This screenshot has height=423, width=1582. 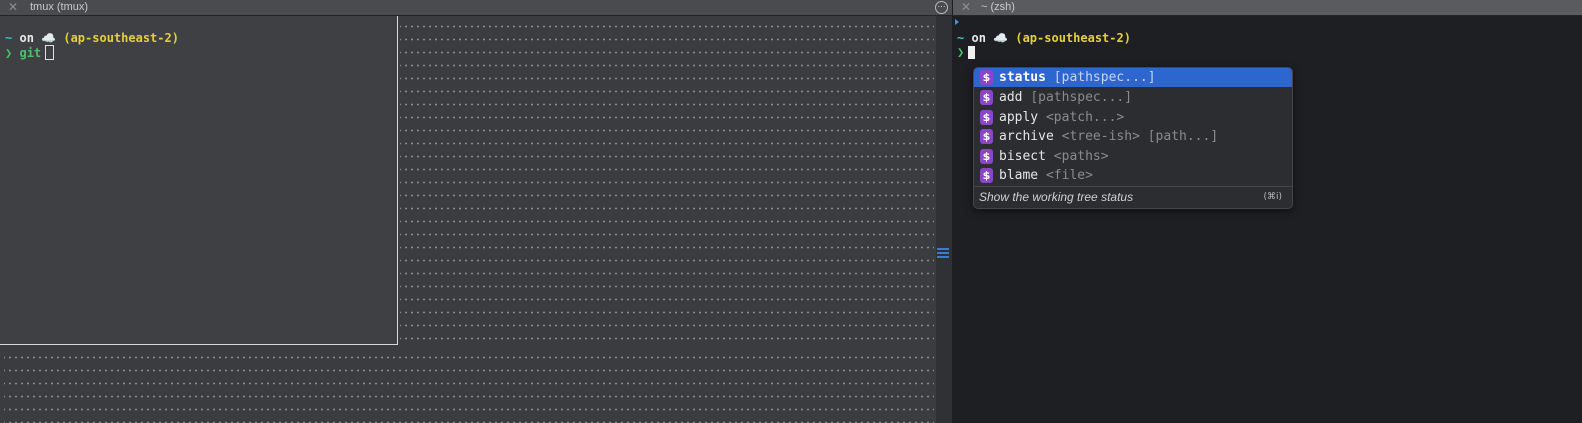 I want to click on autocomplete-item-apply: $ apply <patch...>, so click(x=1133, y=117).